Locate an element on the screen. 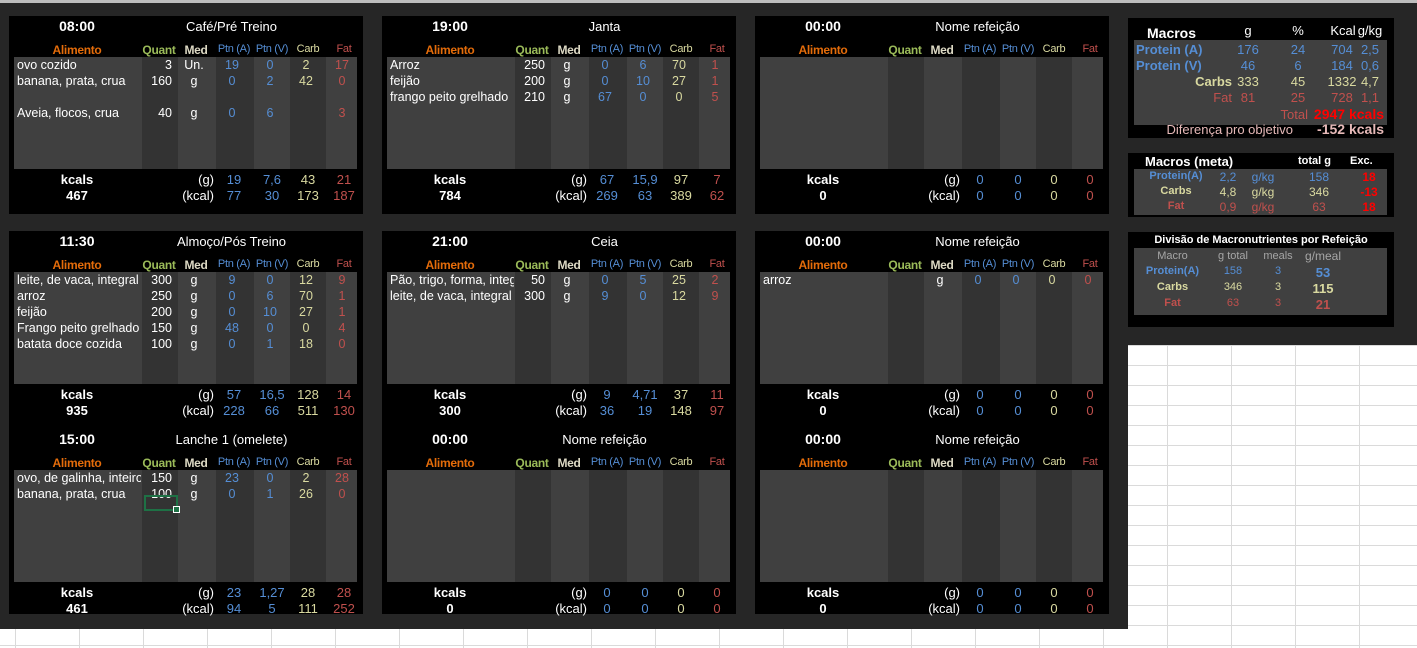 This screenshot has height=648, width=1417. cell-alimento: Aveia, flocos, crua is located at coordinates (79, 113).